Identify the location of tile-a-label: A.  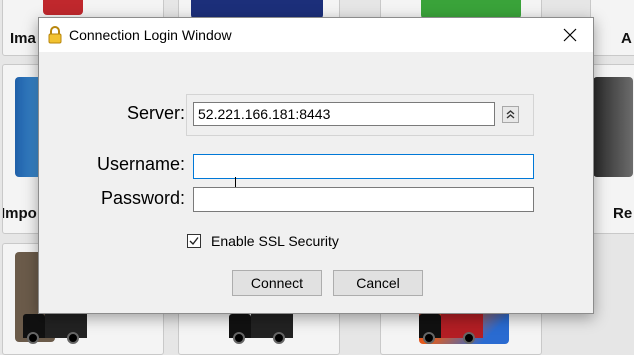
(626, 38).